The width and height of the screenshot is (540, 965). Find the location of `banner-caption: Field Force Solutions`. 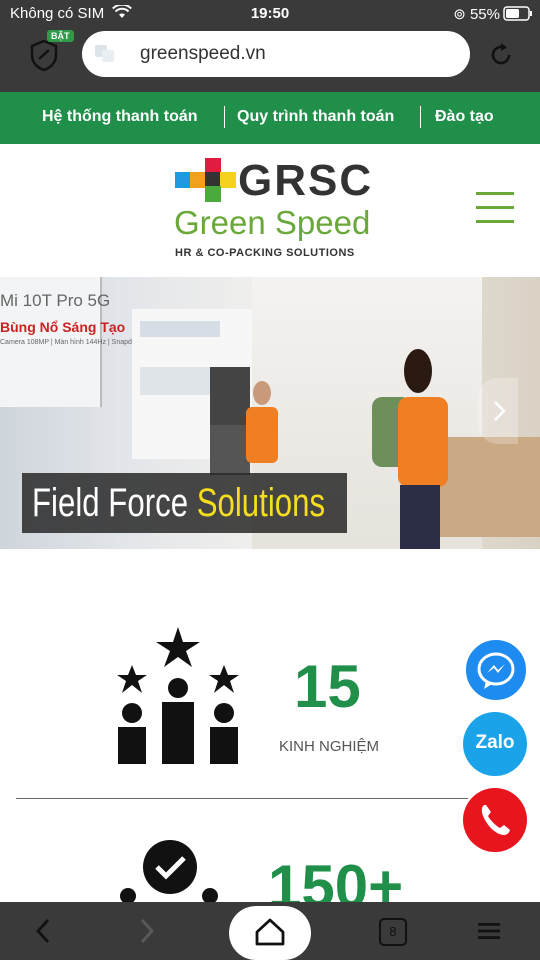

banner-caption: Field Force Solutions is located at coordinates (184, 503).